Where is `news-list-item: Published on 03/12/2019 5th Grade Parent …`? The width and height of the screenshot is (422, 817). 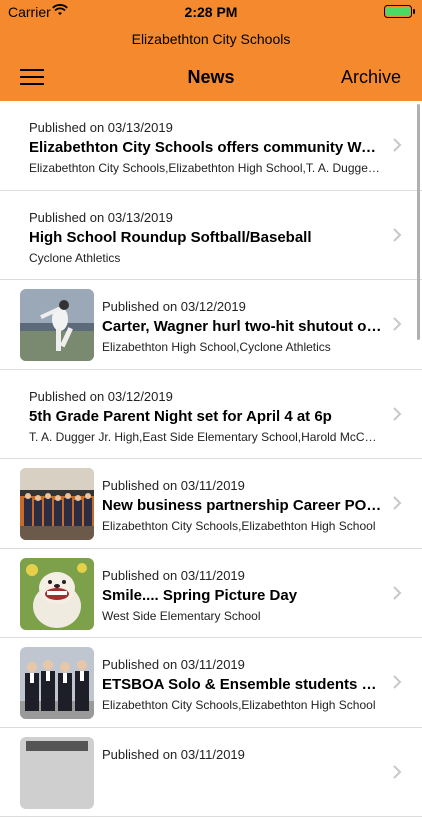 news-list-item: Published on 03/12/2019 5th Grade Parent … is located at coordinates (211, 415).